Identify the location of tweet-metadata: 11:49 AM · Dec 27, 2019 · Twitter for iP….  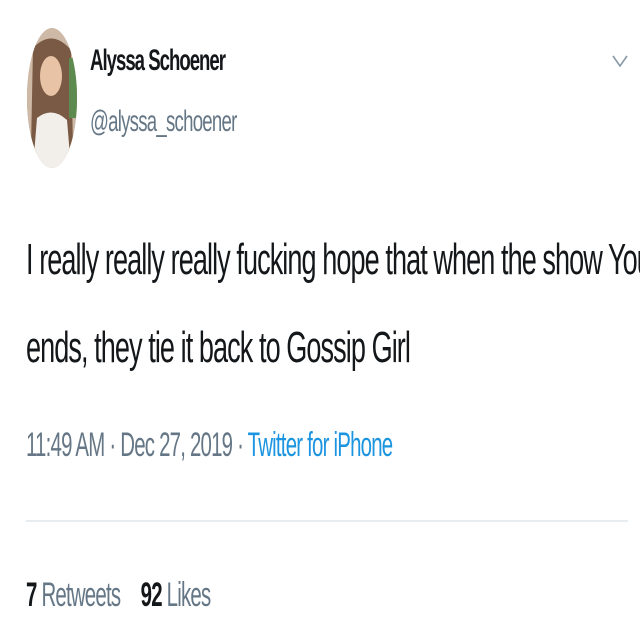
(209, 445).